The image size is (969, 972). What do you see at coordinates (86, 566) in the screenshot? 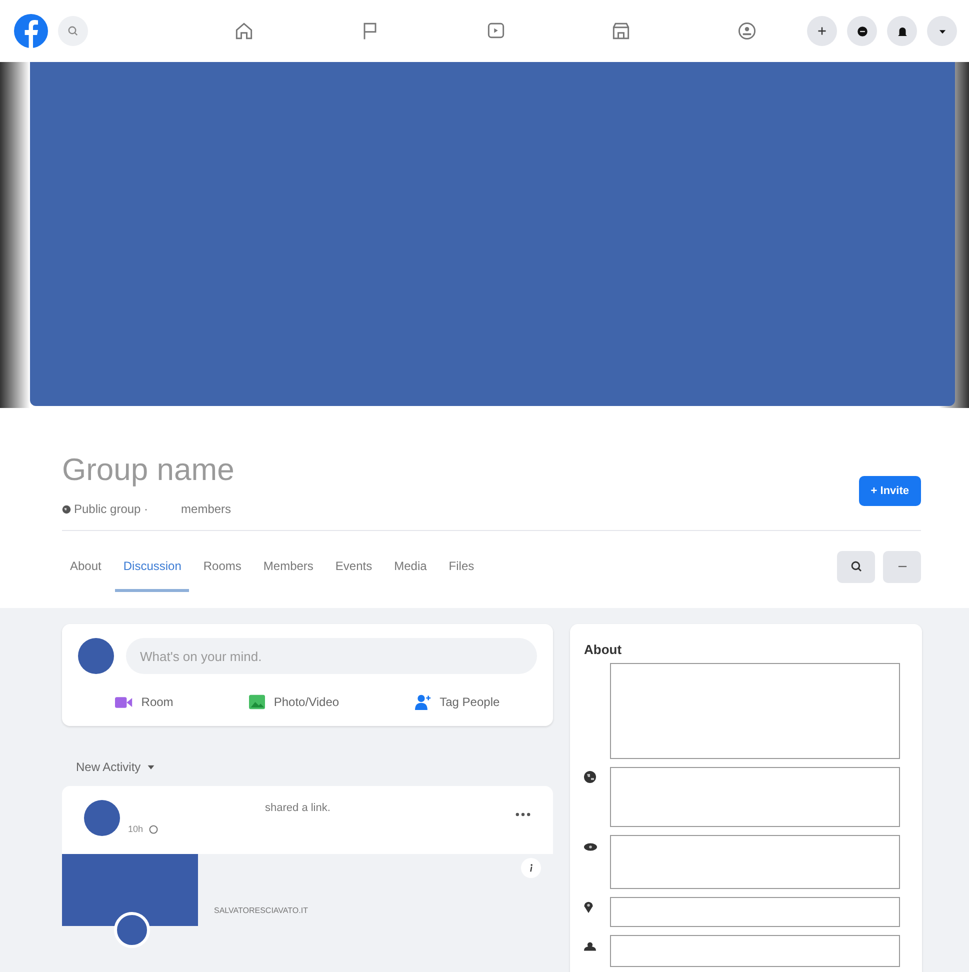
I see `tab: About` at bounding box center [86, 566].